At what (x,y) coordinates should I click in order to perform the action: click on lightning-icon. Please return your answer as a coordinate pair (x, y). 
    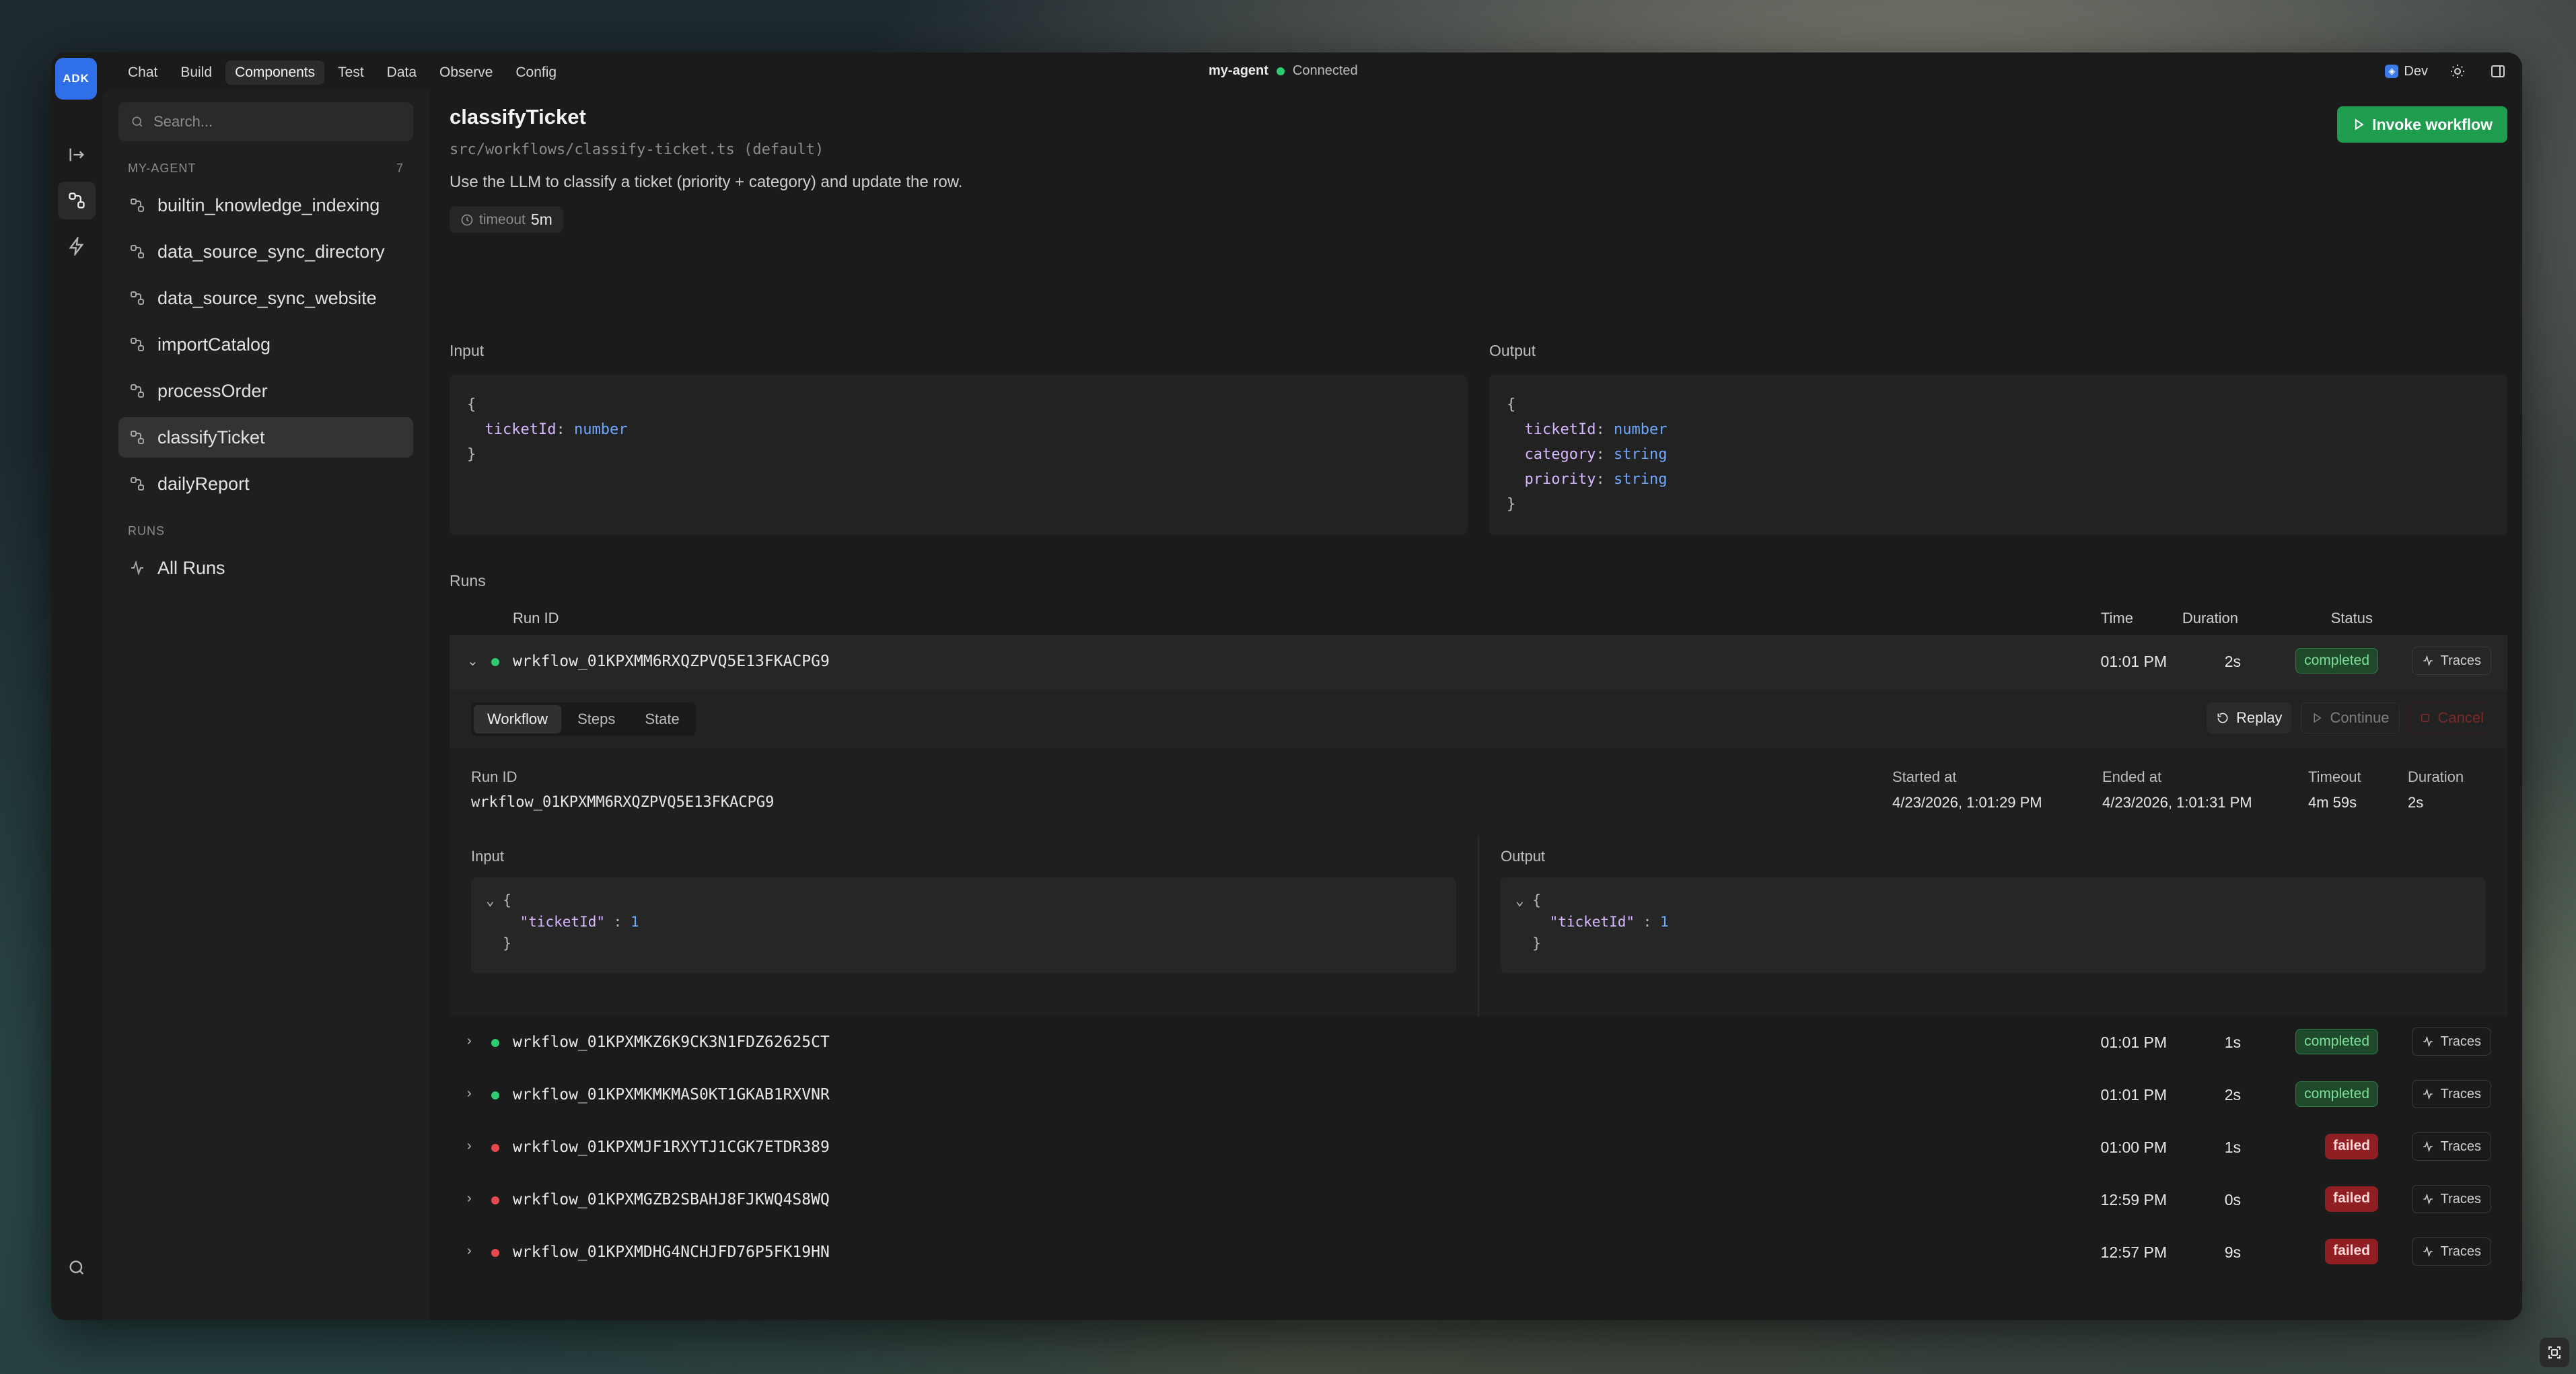
    Looking at the image, I should click on (77, 246).